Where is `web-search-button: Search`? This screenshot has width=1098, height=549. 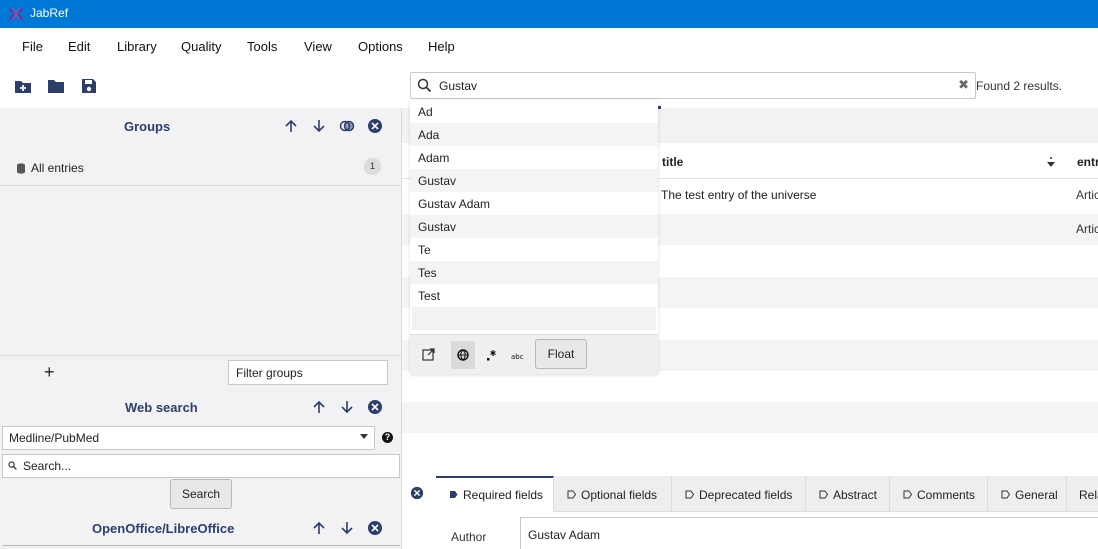
web-search-button: Search is located at coordinates (201, 494).